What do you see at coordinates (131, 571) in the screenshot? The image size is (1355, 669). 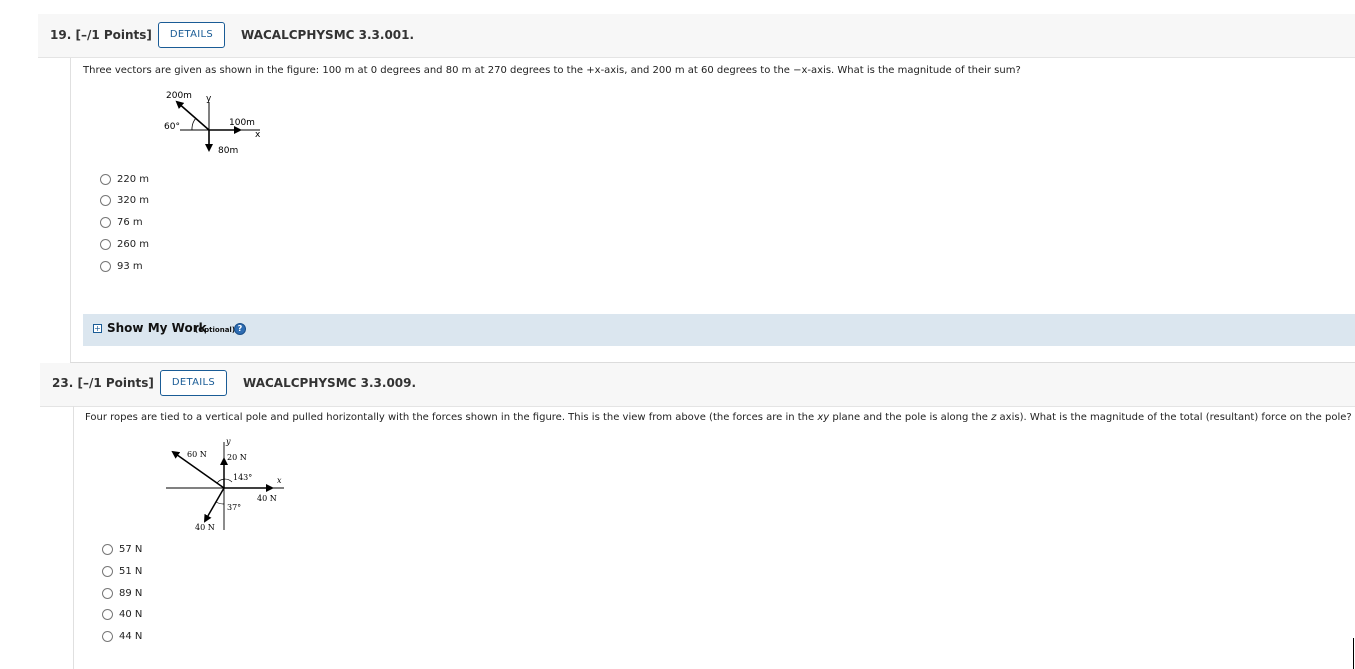 I see `option-label: 51 N` at bounding box center [131, 571].